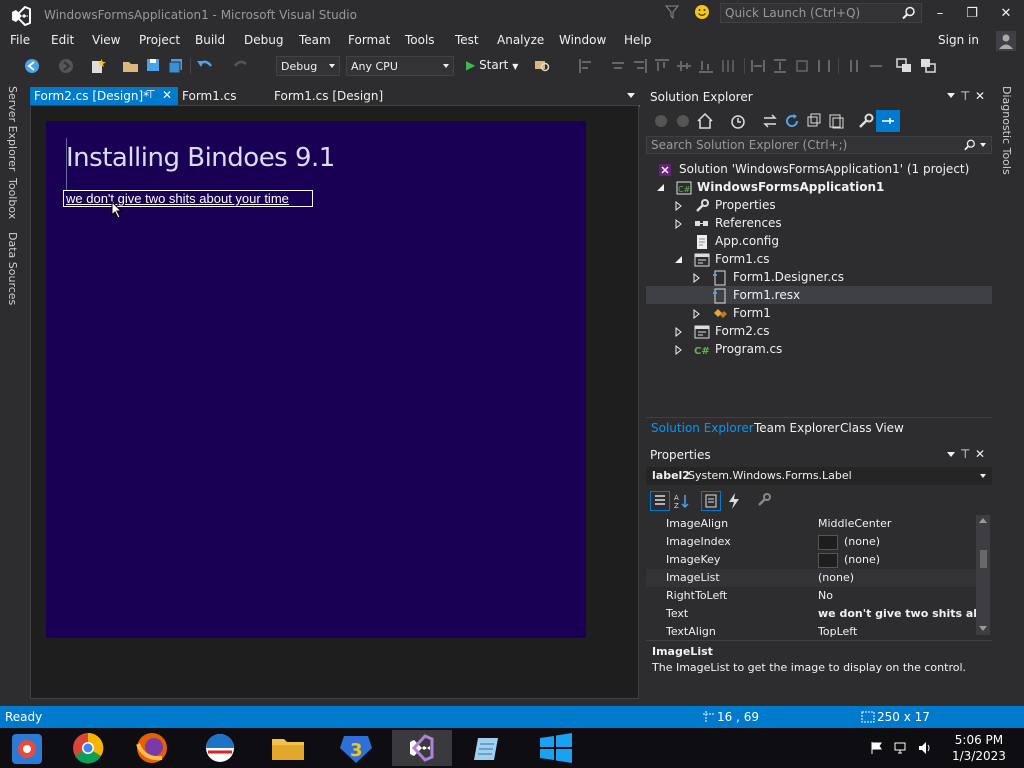 Image resolution: width=1024 pixels, height=768 pixels. What do you see at coordinates (811, 578) in the screenshot?
I see `property-row-selected: ImageList (none)` at bounding box center [811, 578].